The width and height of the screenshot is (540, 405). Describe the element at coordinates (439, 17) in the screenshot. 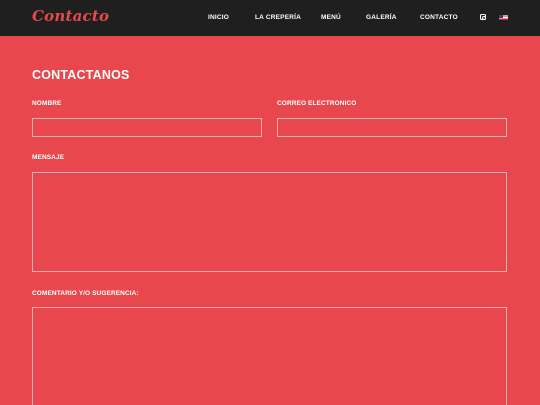

I see `nav-item-contacto: CONTACTO` at that location.